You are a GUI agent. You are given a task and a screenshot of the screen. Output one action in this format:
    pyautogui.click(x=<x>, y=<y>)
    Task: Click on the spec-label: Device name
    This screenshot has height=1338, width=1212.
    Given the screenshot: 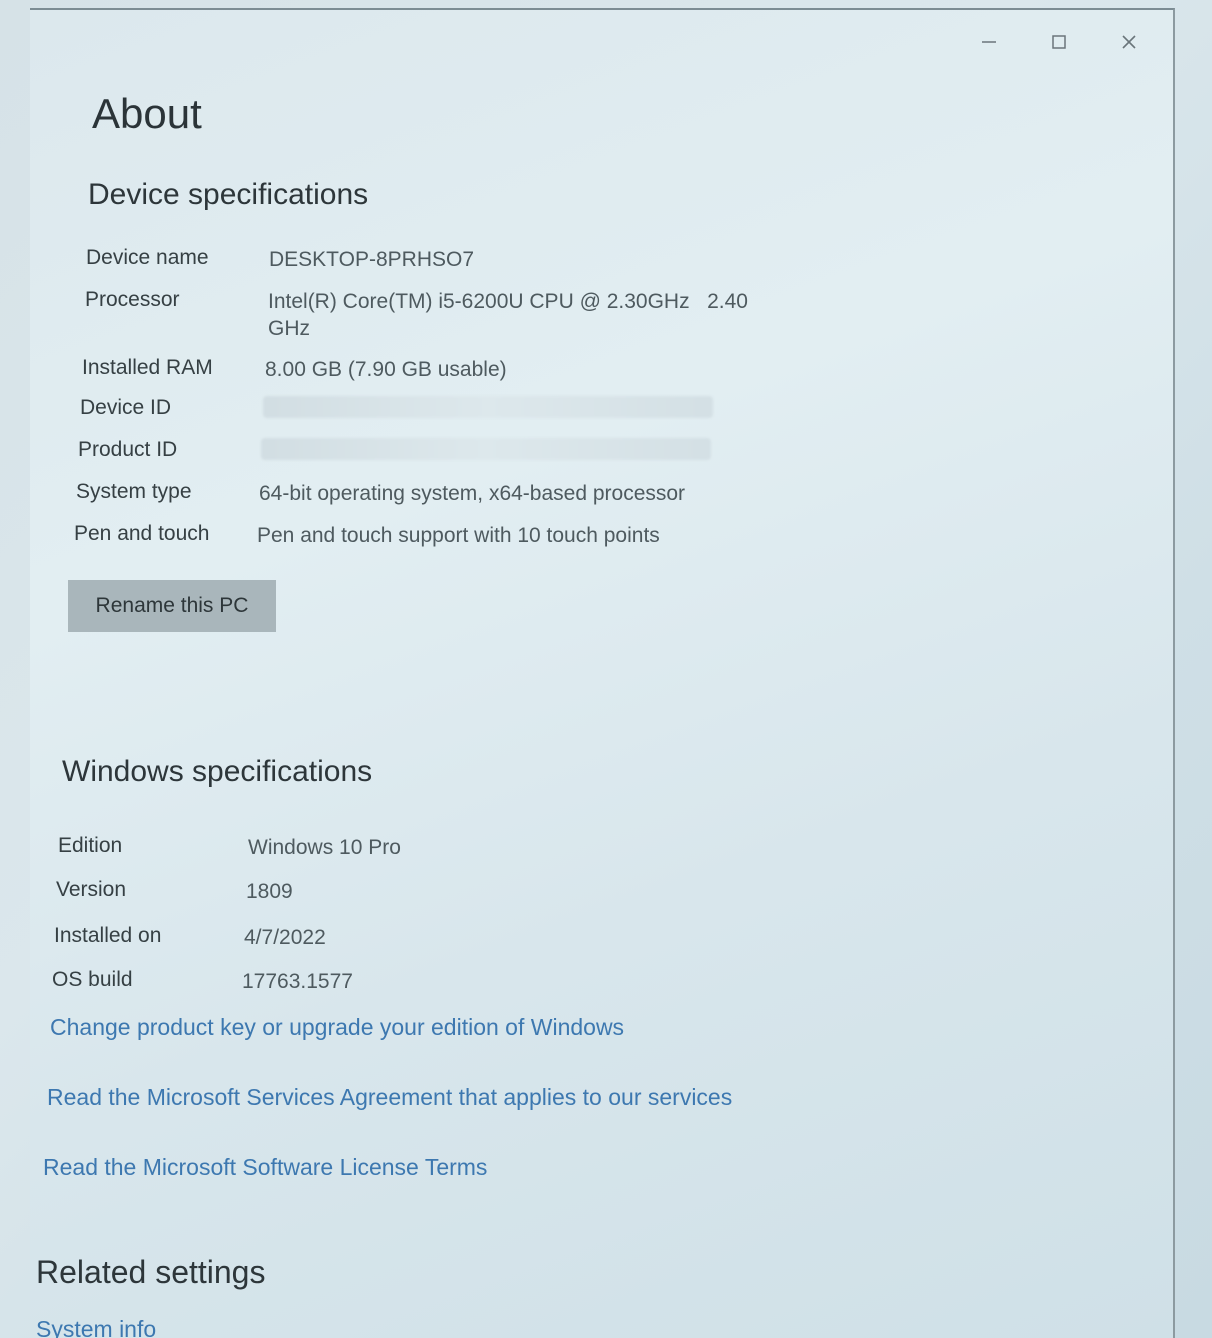 What is the action you would take?
    pyautogui.click(x=147, y=257)
    